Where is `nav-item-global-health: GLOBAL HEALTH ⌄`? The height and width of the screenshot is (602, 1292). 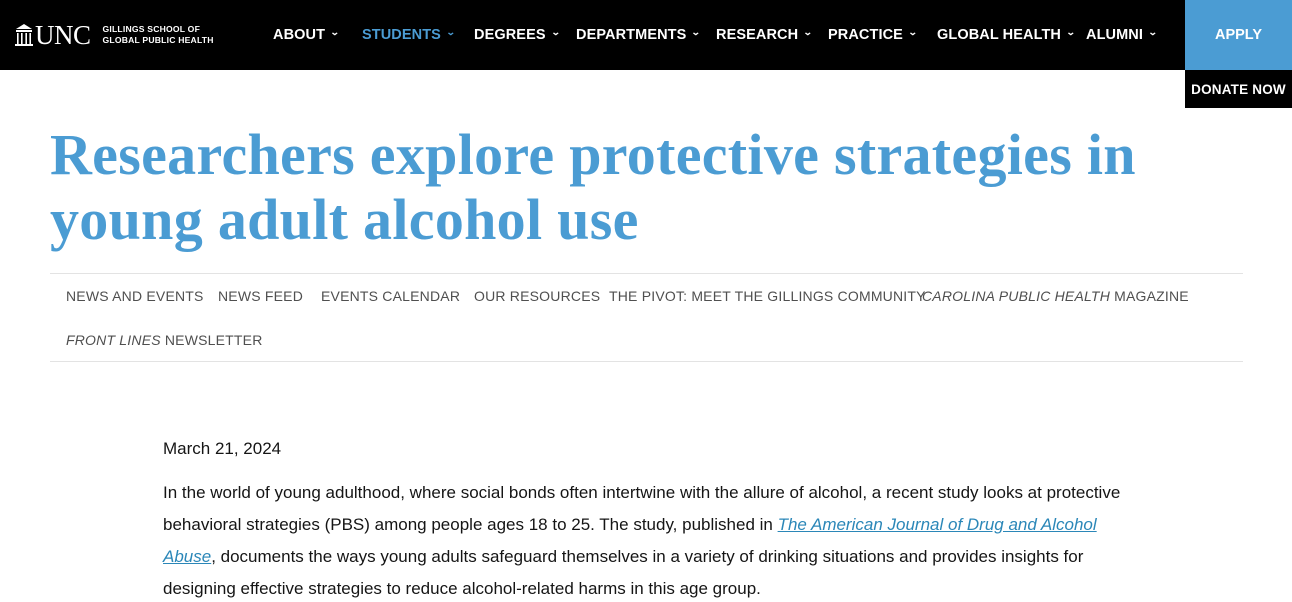 nav-item-global-health: GLOBAL HEALTH ⌄ is located at coordinates (1006, 35).